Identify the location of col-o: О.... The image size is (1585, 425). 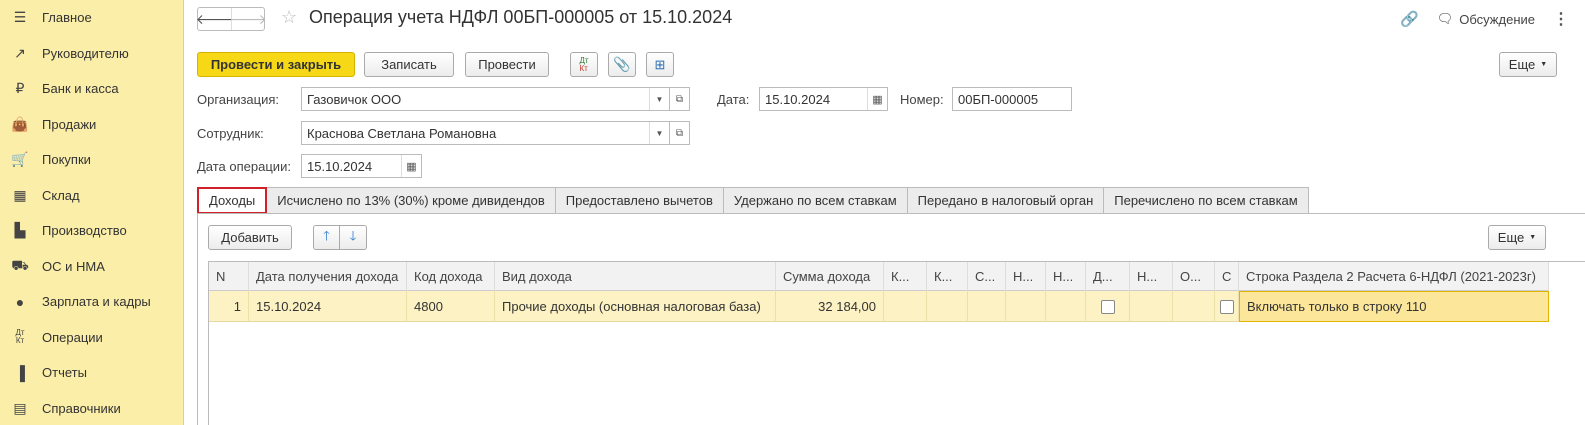
(1194, 276).